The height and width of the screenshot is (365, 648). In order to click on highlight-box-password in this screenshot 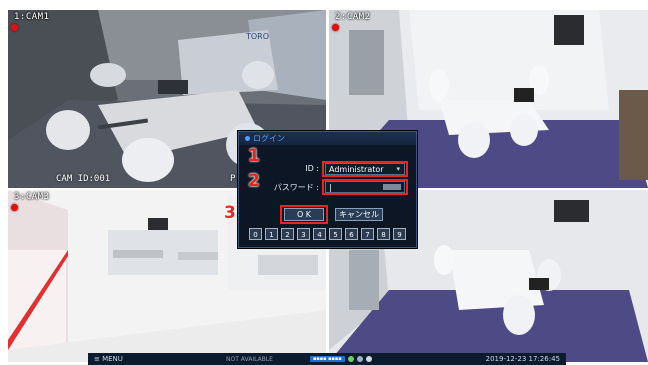, I will do `click(365, 187)`.